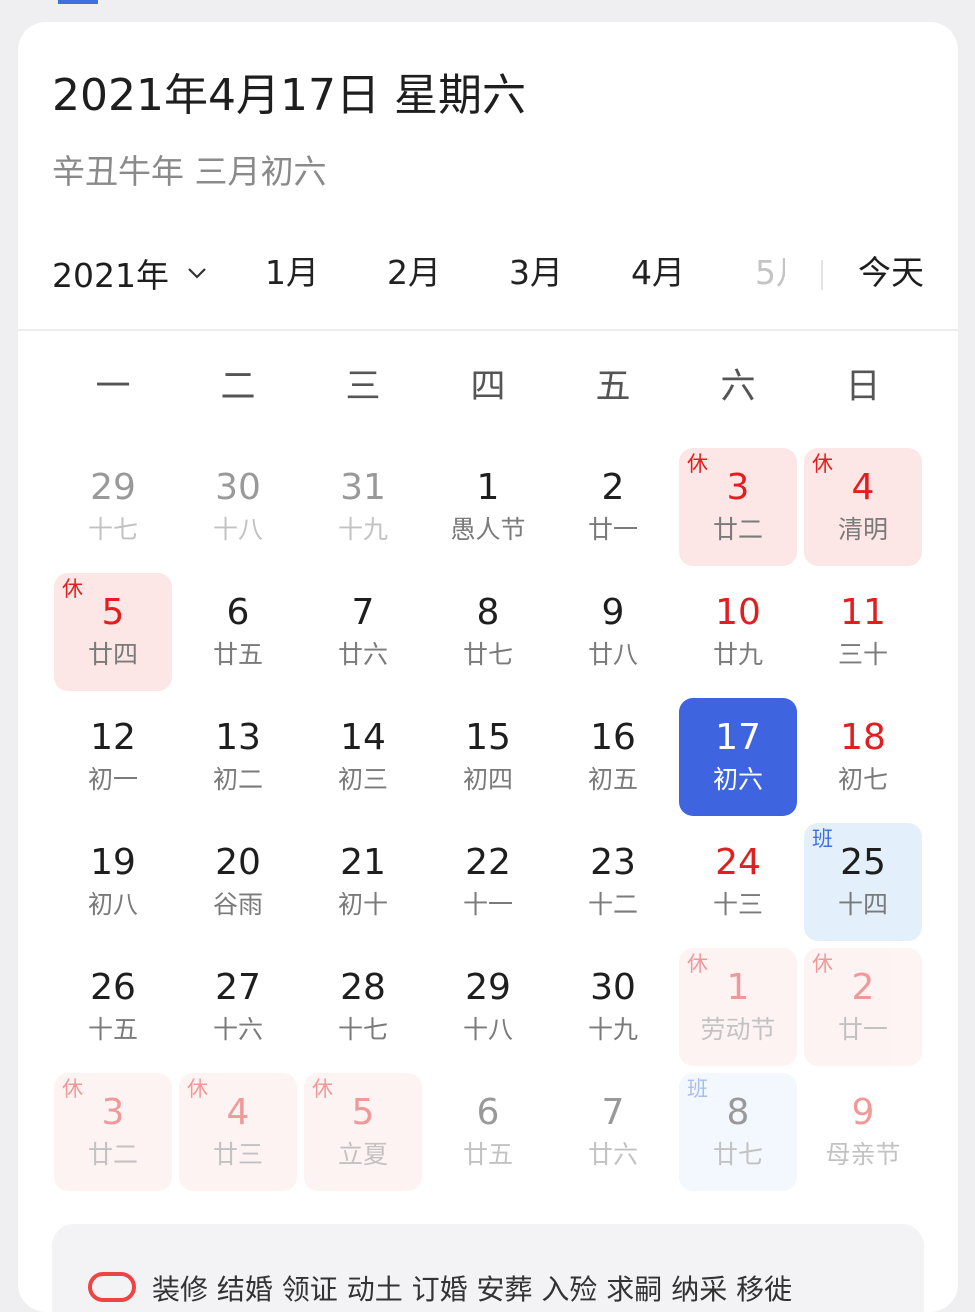  I want to click on lunar-label: 愚人节, so click(488, 529).